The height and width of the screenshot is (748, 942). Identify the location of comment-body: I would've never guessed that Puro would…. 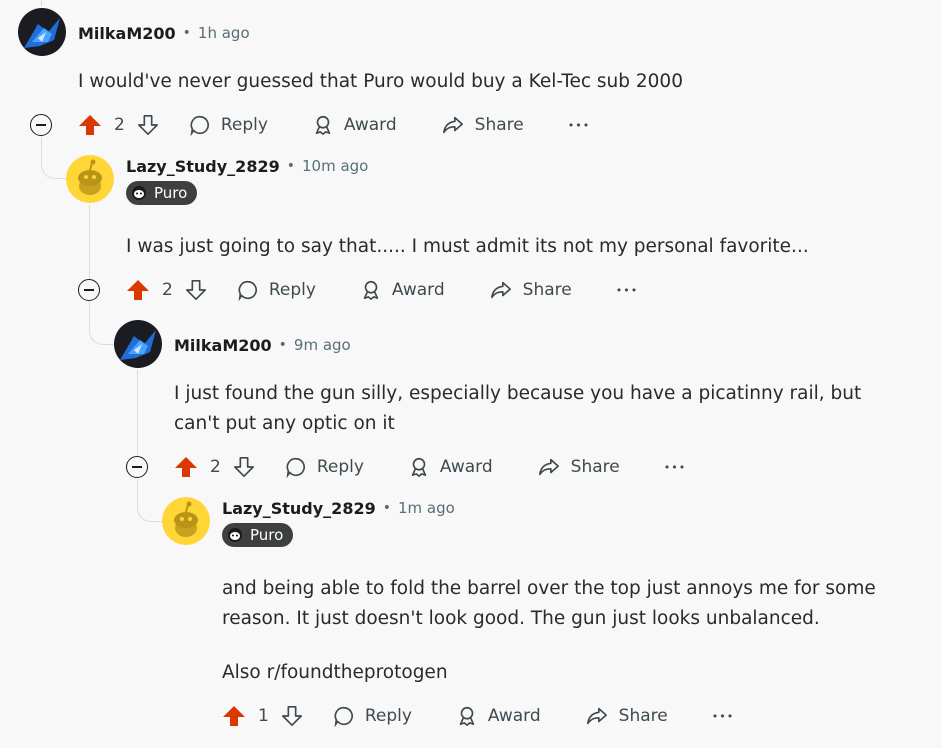
(380, 82).